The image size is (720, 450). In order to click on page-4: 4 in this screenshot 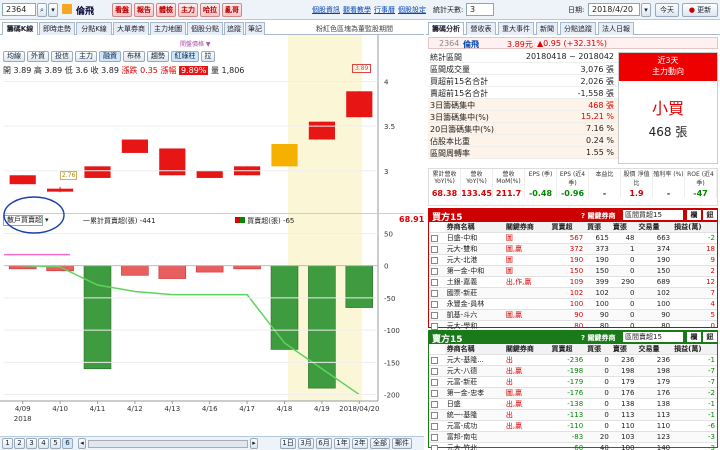, I will do `click(43, 443)`.